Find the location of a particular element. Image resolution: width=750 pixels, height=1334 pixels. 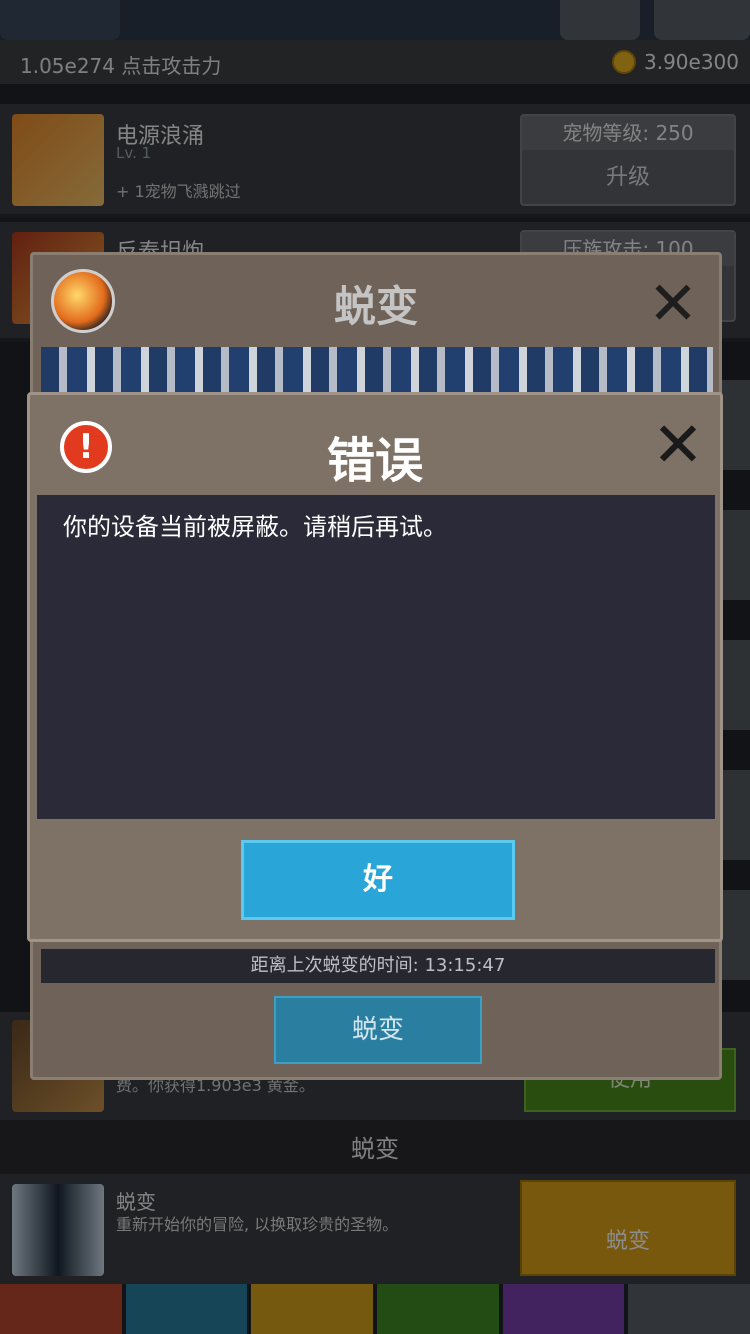

evolve-button: 蜕变 is located at coordinates (378, 1030).